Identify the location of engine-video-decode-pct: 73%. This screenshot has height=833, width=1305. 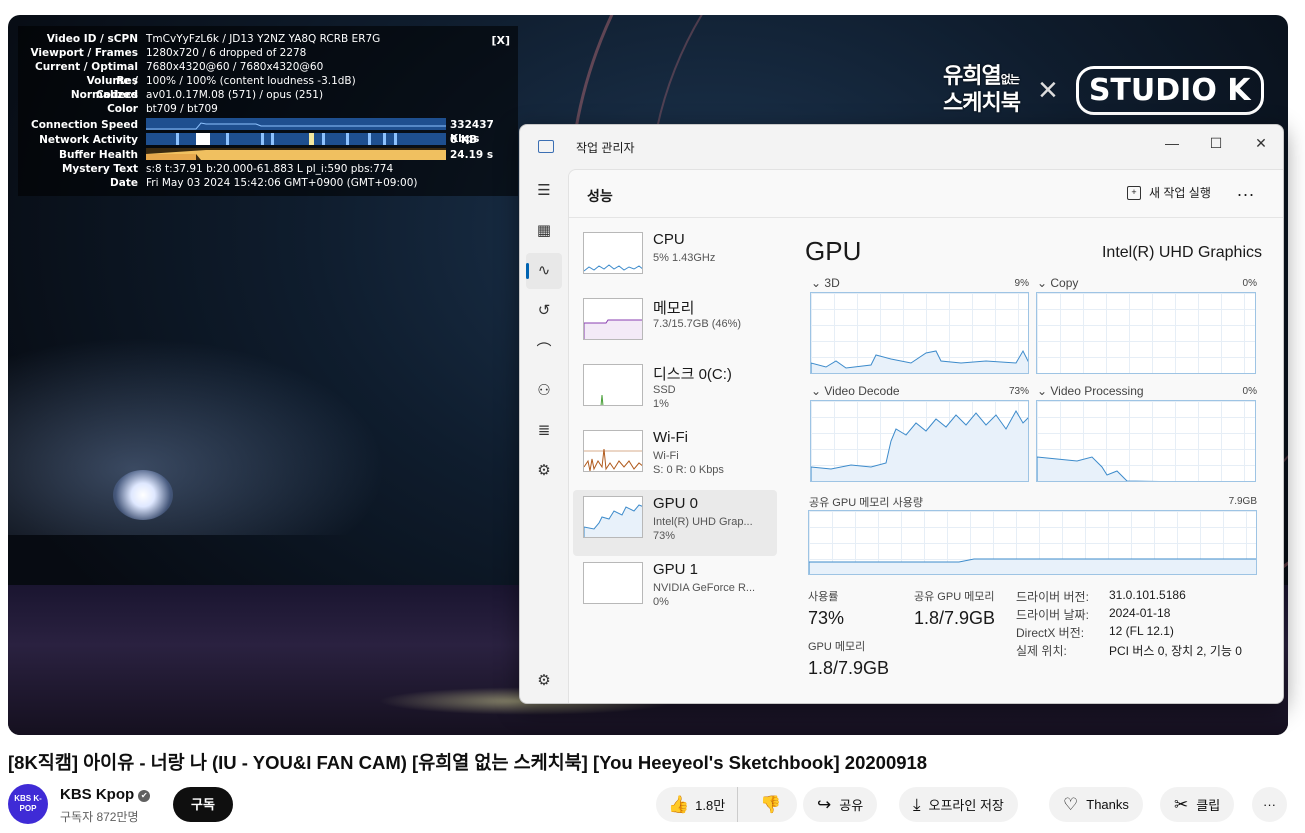
(1018, 391).